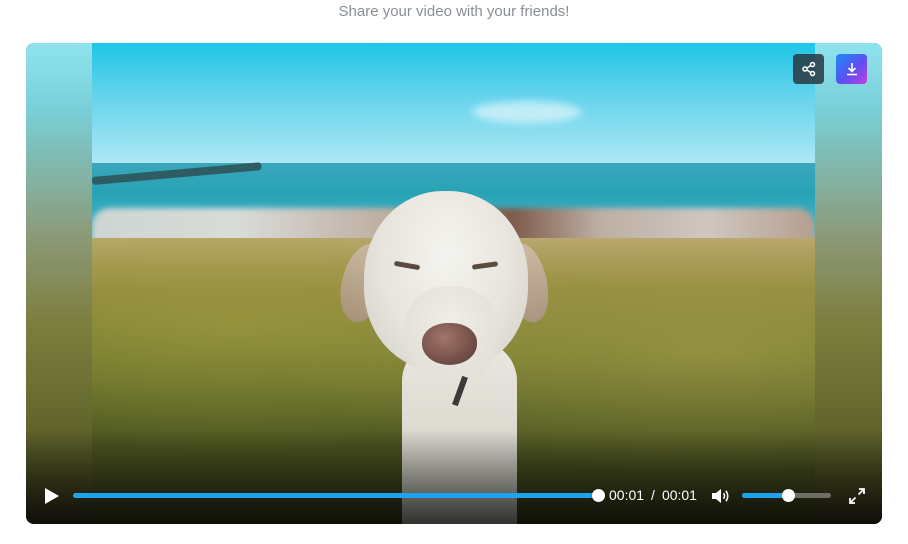 The image size is (908, 544). What do you see at coordinates (449, 344) in the screenshot?
I see `dog-nose` at bounding box center [449, 344].